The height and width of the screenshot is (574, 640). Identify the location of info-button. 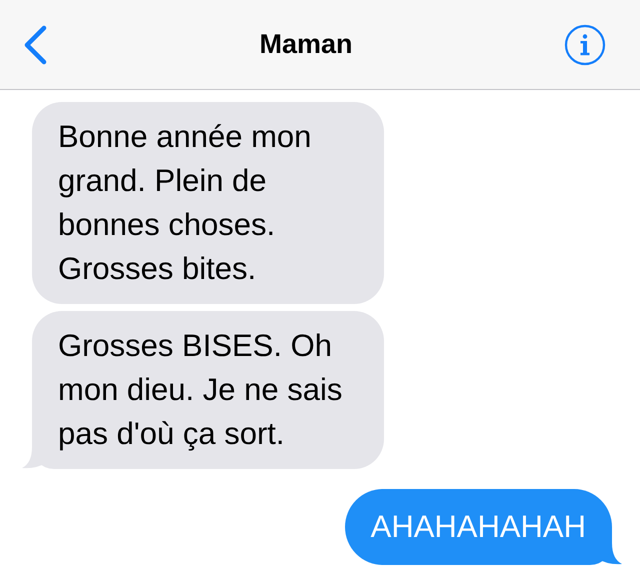
(585, 45).